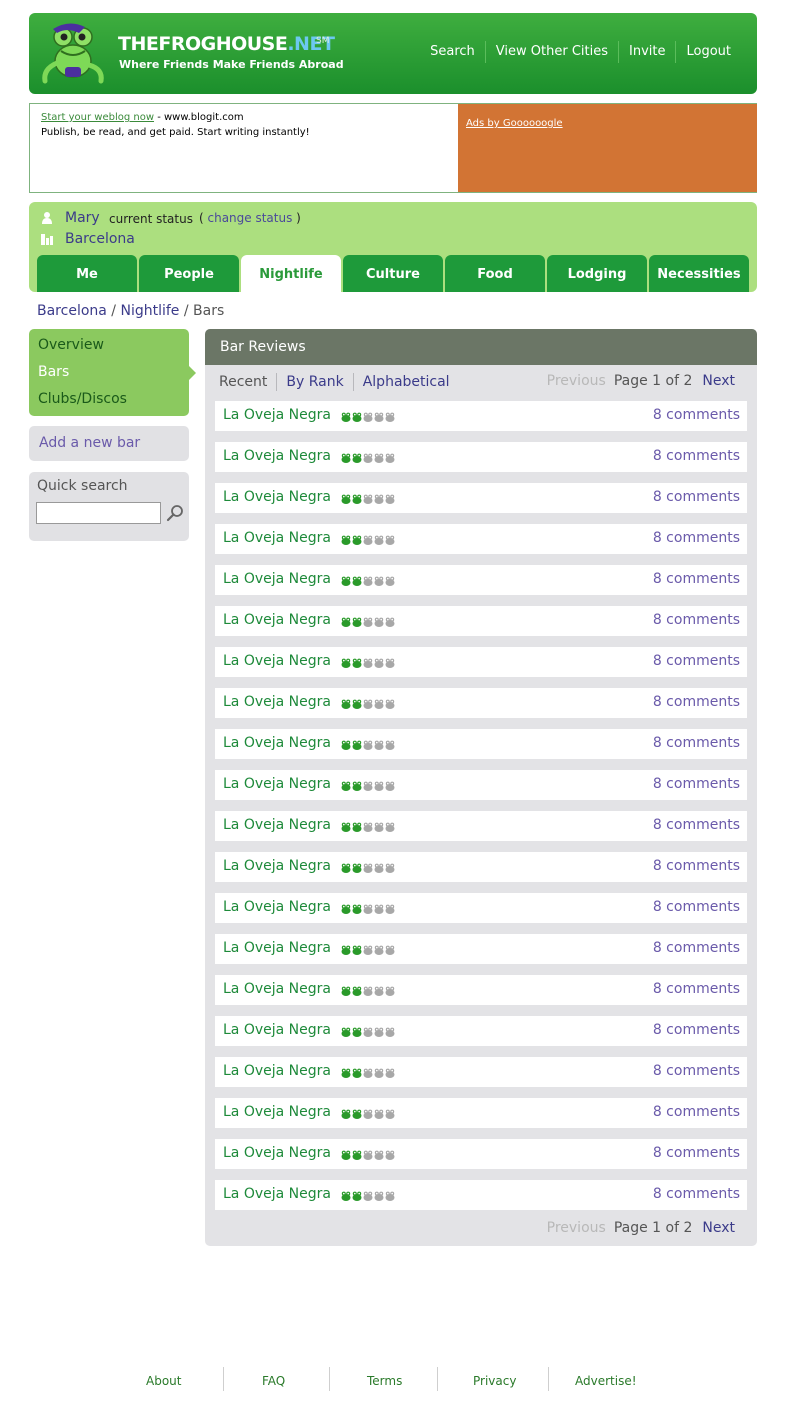  Describe the element at coordinates (226, 44) in the screenshot. I see `site-logo-text: THEFROGHOUSE.NET` at that location.